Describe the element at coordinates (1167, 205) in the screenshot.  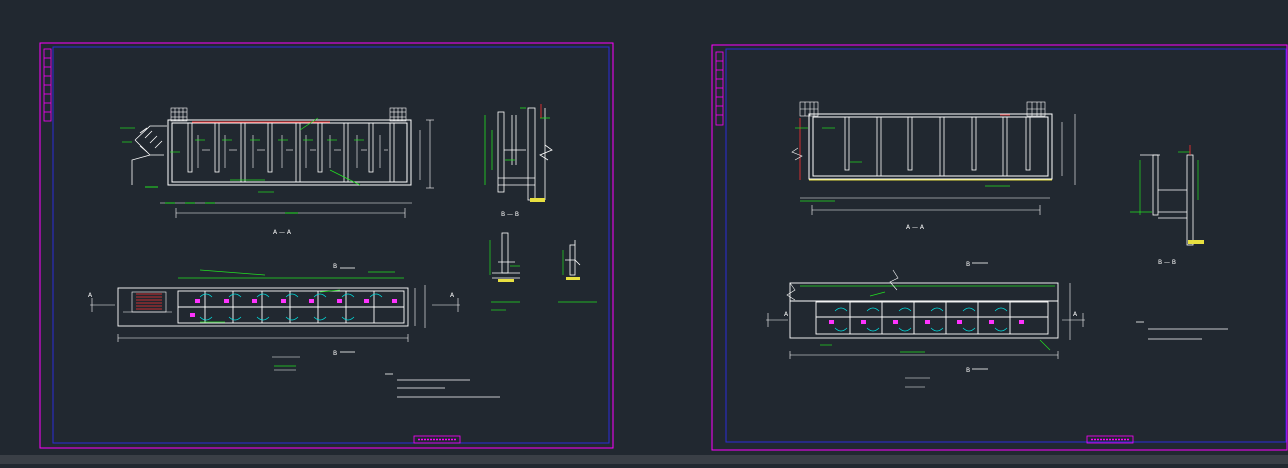
I see `right-bb-section: B — B` at that location.